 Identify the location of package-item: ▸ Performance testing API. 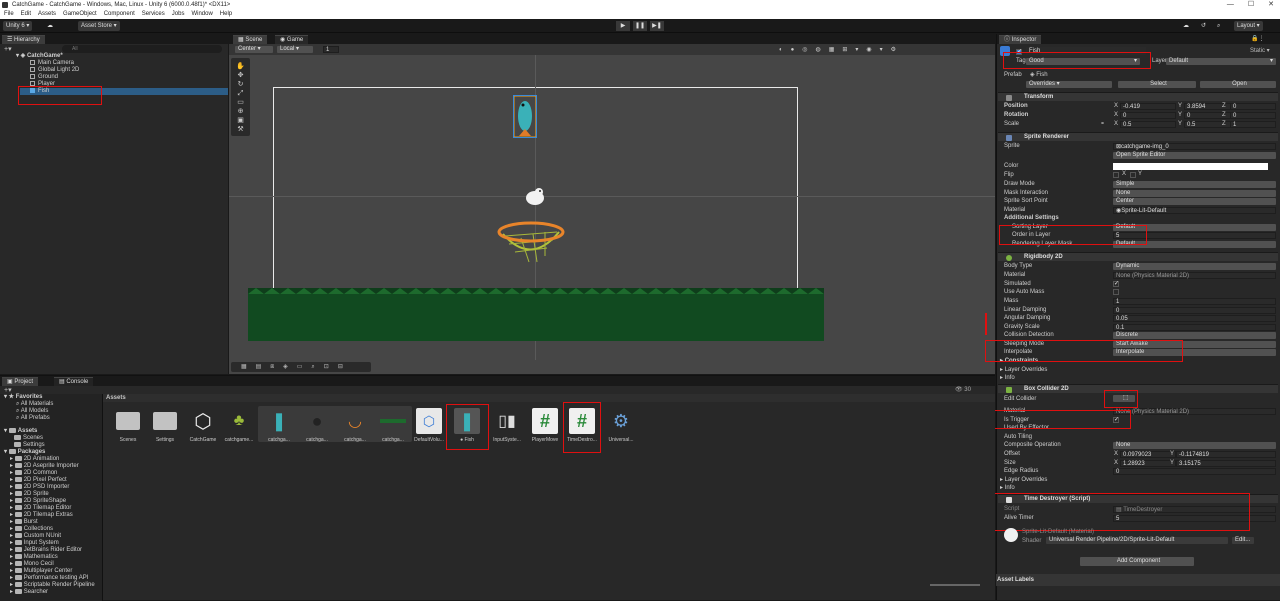
(49, 578).